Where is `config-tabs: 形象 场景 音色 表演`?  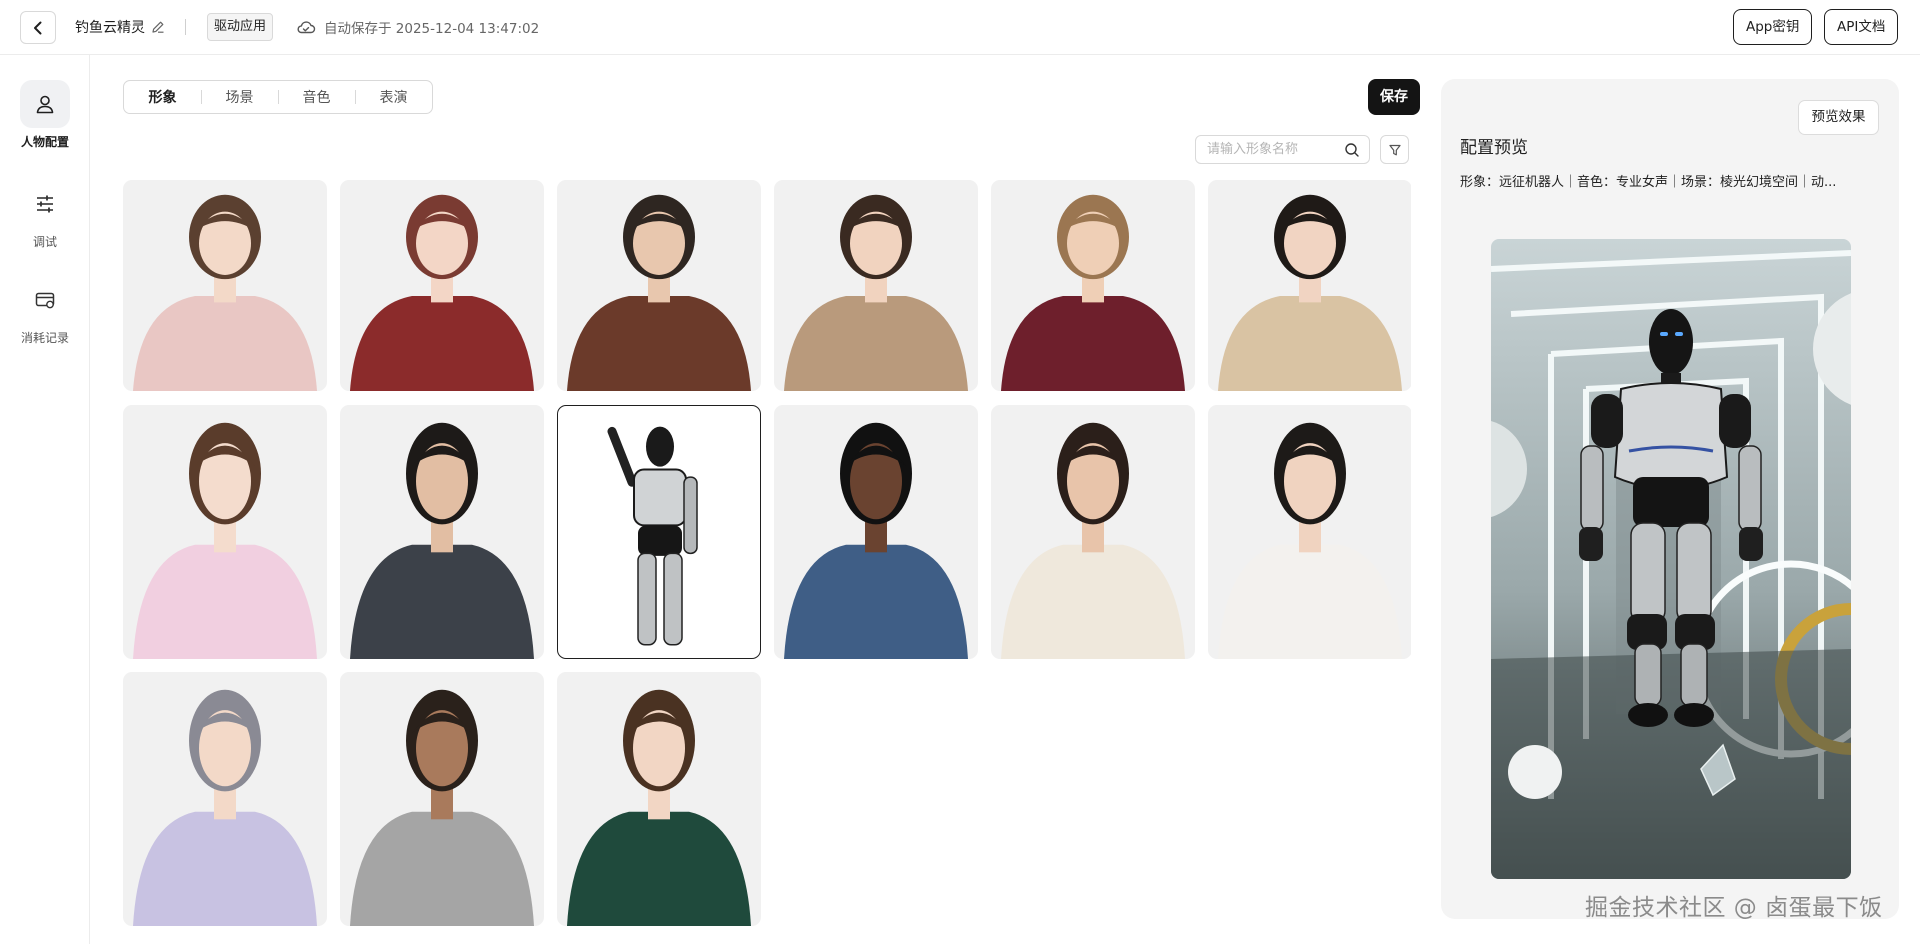 config-tabs: 形象 场景 音色 表演 is located at coordinates (278, 97).